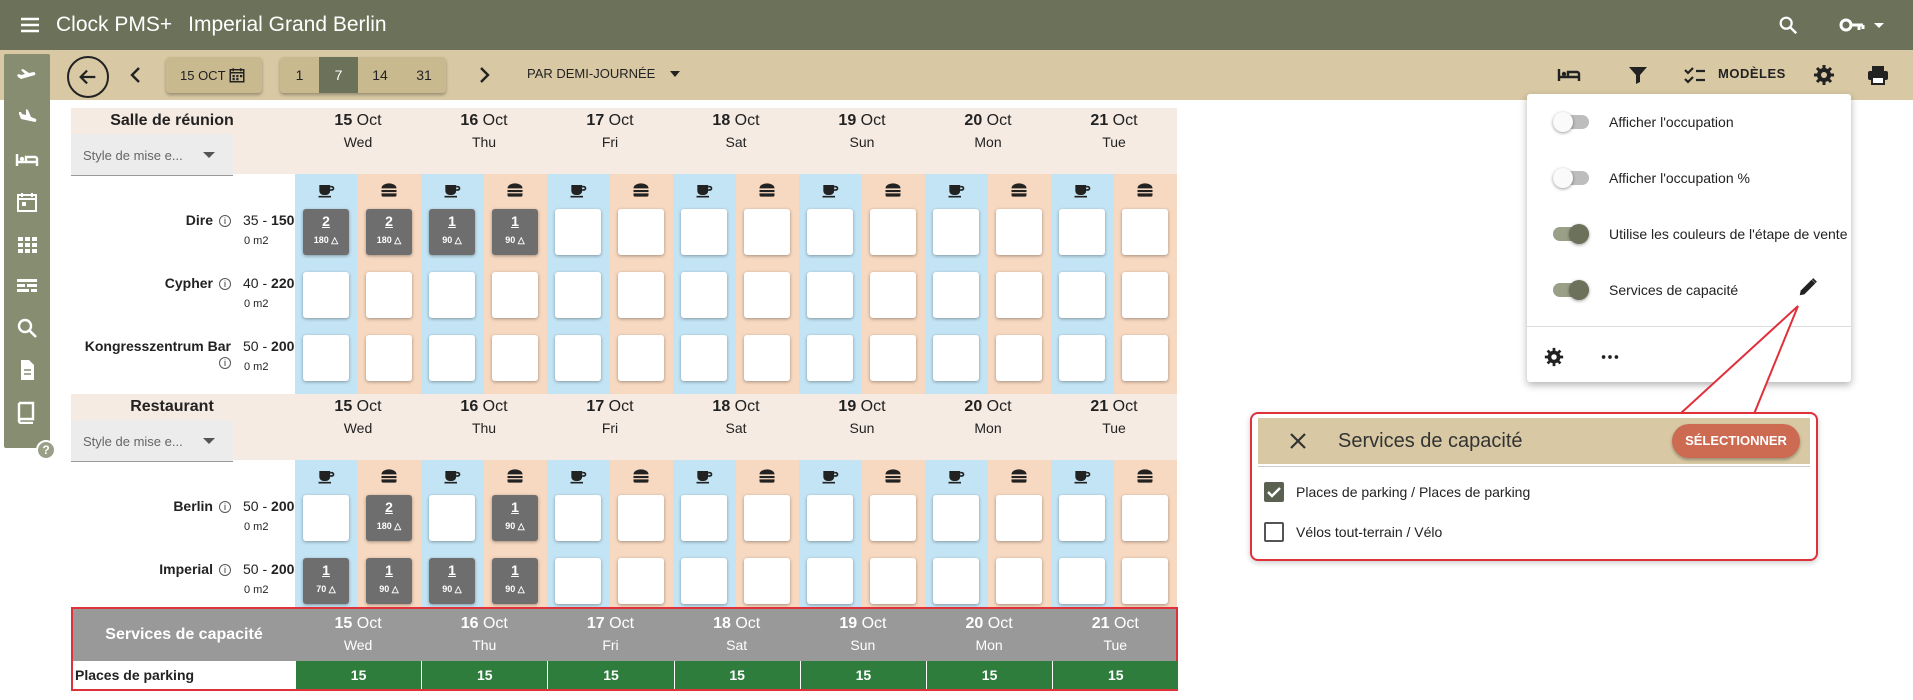 The height and width of the screenshot is (700, 1913). Describe the element at coordinates (1879, 25) in the screenshot. I see `chevron-down-icon` at that location.